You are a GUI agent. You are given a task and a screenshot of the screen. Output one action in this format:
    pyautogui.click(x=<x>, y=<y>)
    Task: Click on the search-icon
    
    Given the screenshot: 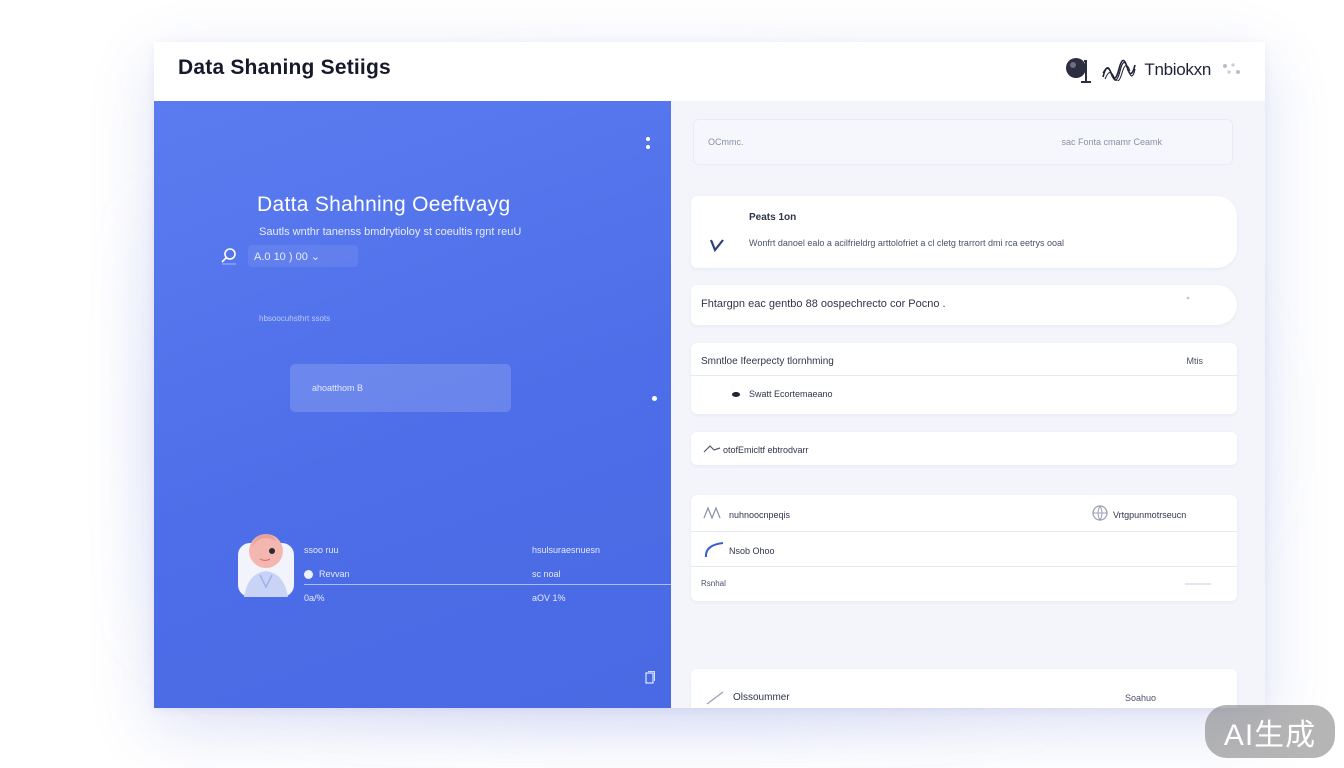 What is the action you would take?
    pyautogui.click(x=229, y=256)
    